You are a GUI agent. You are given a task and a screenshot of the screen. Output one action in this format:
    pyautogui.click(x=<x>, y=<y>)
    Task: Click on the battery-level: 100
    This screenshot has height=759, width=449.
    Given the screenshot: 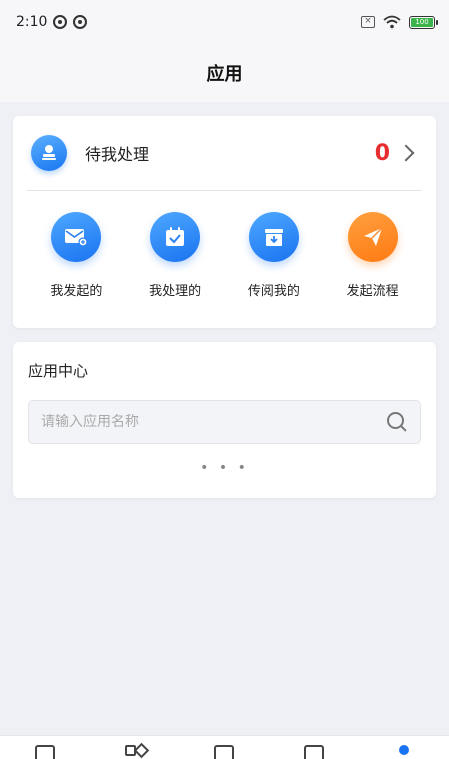 What is the action you would take?
    pyautogui.click(x=422, y=22)
    